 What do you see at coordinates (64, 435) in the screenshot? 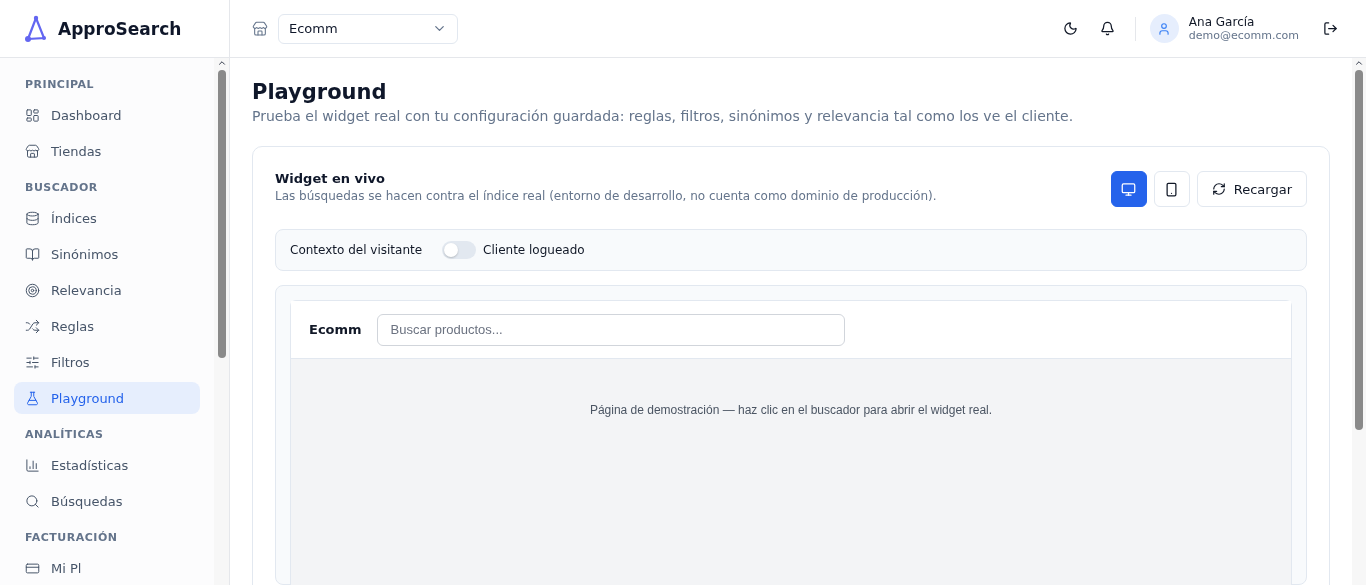
I see `section-title: ANALÍTICAS` at bounding box center [64, 435].